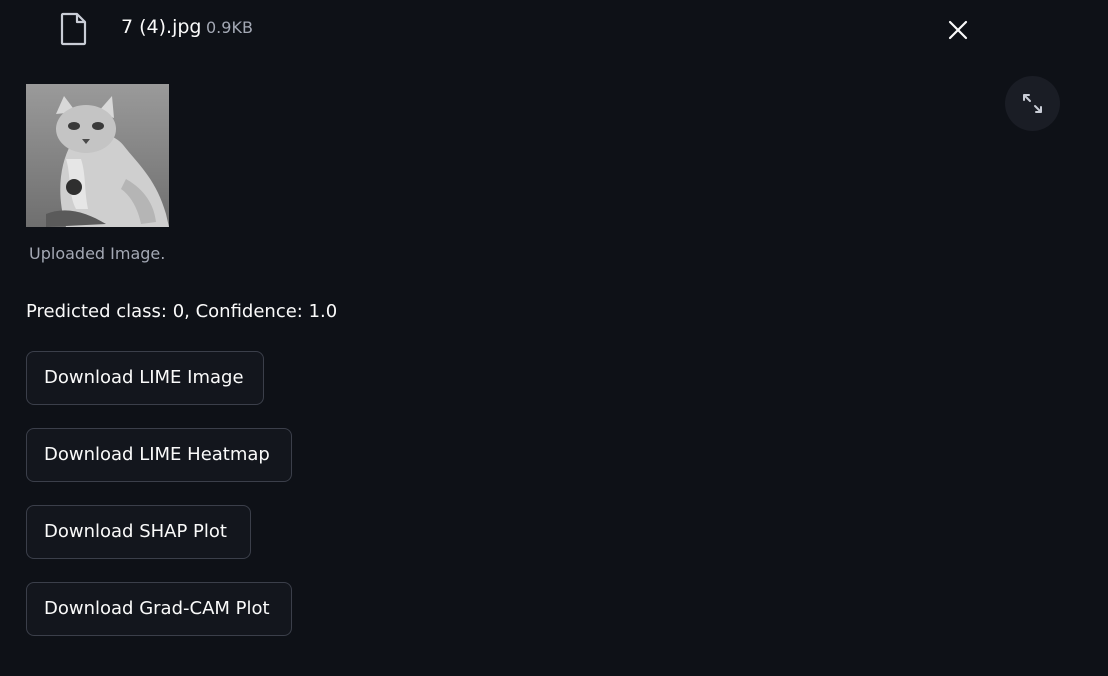  What do you see at coordinates (159, 609) in the screenshot?
I see `download-gradcam-plot-button: Download Grad-CAM Plot` at bounding box center [159, 609].